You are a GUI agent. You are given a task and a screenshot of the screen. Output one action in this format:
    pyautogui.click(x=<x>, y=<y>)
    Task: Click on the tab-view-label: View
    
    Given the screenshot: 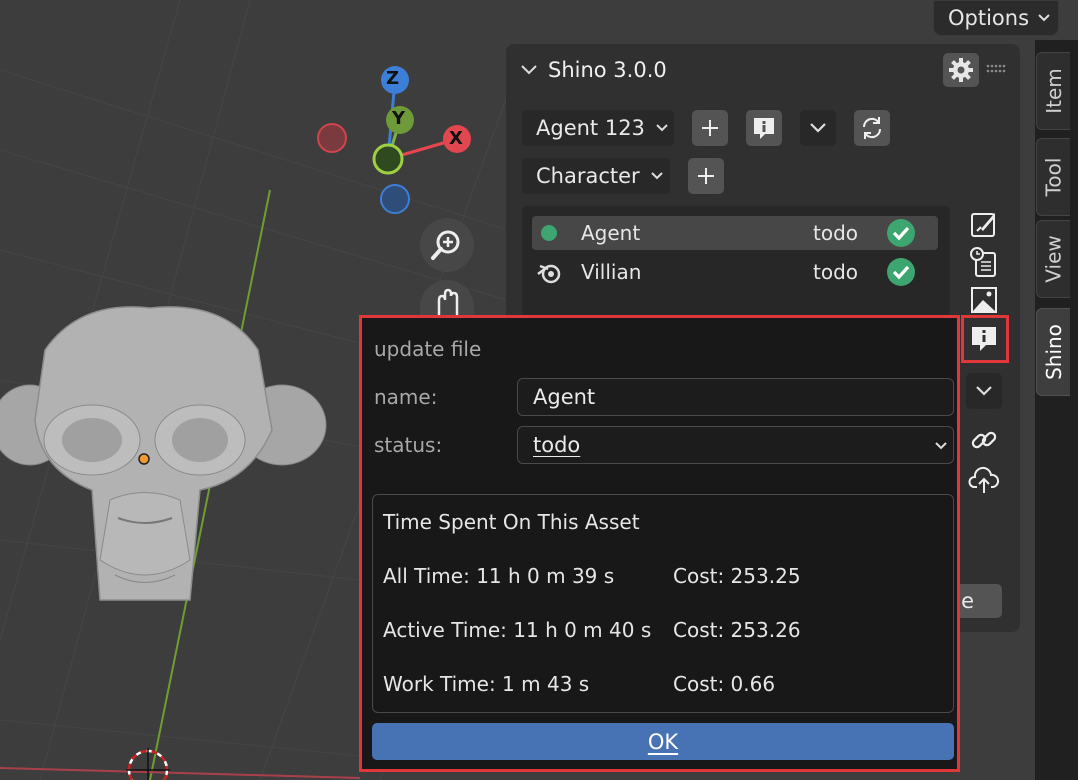 What is the action you would take?
    pyautogui.click(x=1053, y=259)
    